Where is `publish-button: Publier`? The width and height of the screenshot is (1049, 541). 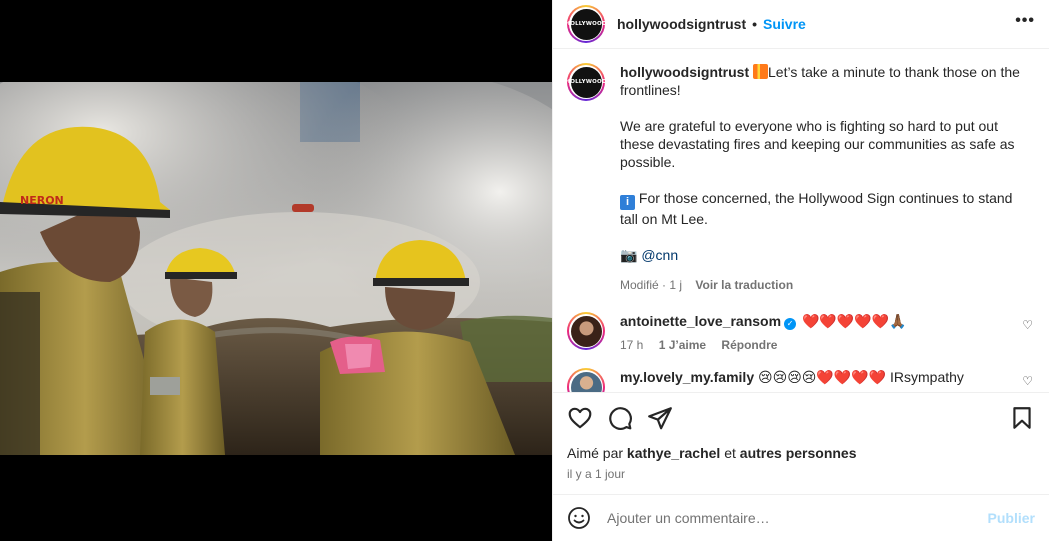 publish-button: Publier is located at coordinates (1011, 518).